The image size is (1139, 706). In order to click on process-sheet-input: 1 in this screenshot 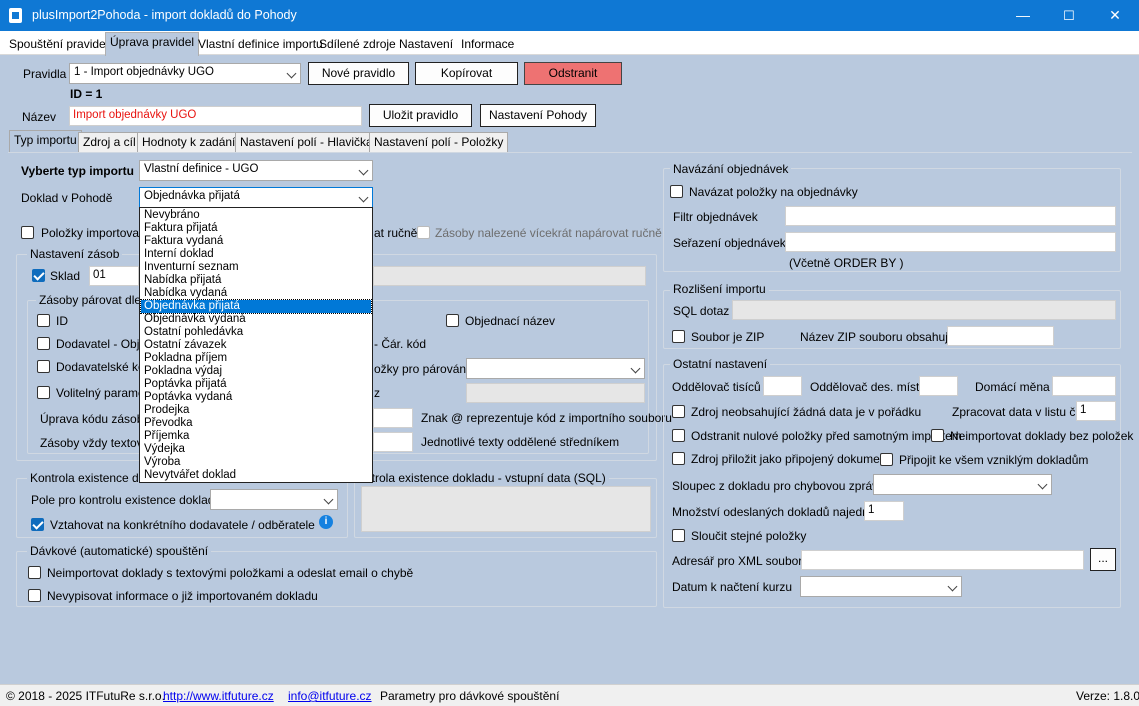, I will do `click(1096, 411)`.